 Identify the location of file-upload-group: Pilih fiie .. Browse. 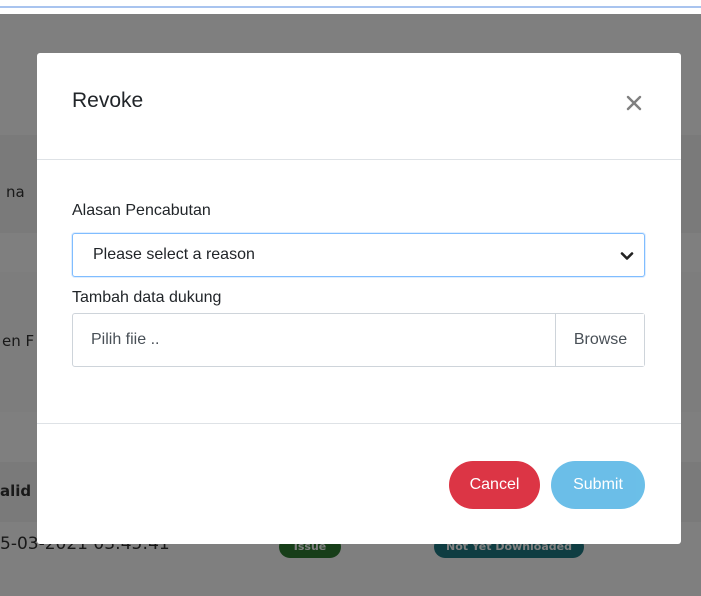
(358, 340).